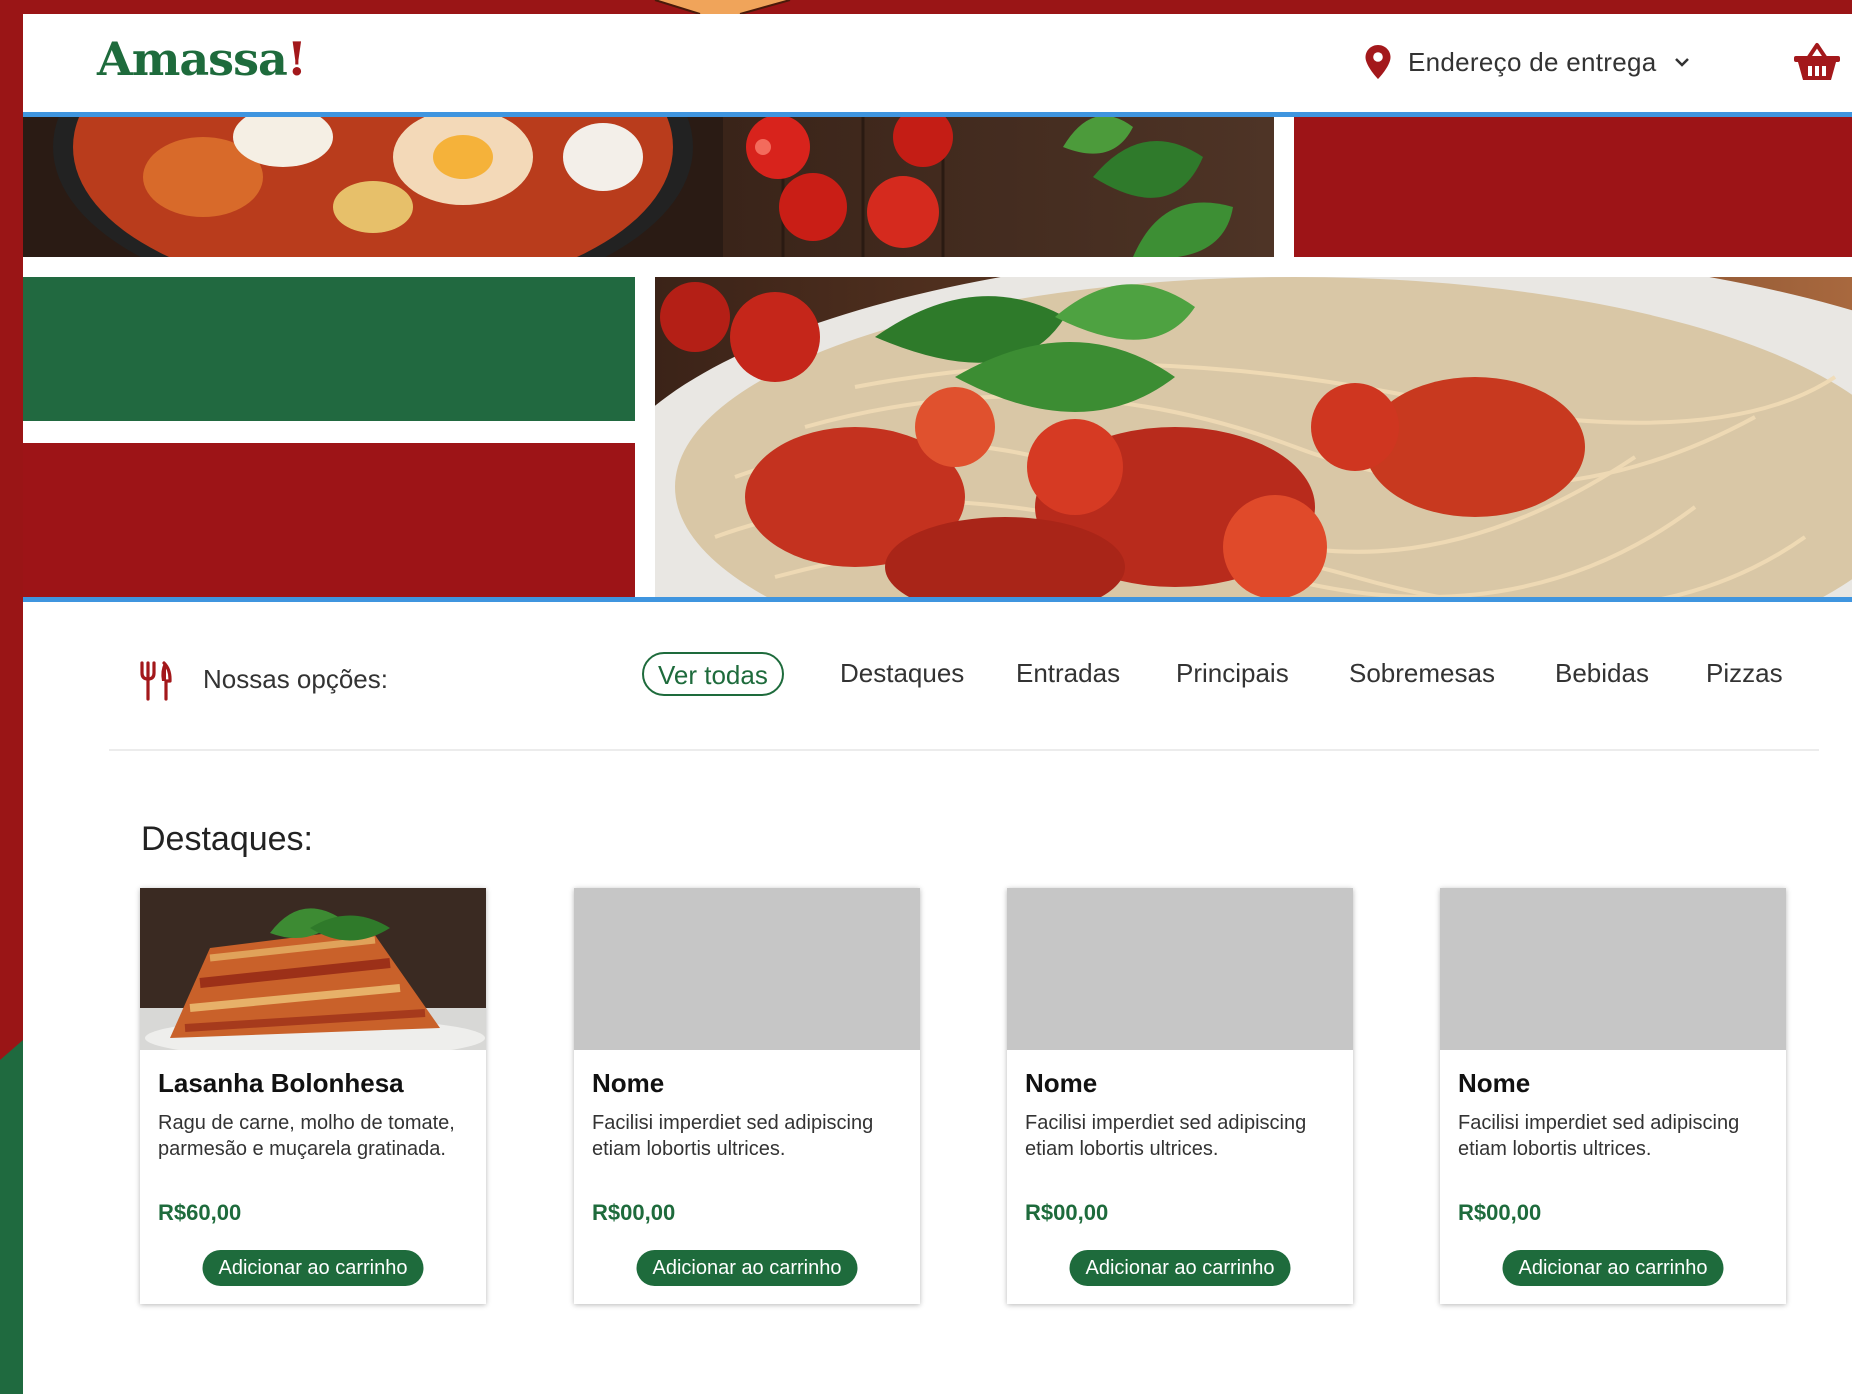 This screenshot has height=1394, width=1852. I want to click on hero-block-red-bottom, so click(329, 520).